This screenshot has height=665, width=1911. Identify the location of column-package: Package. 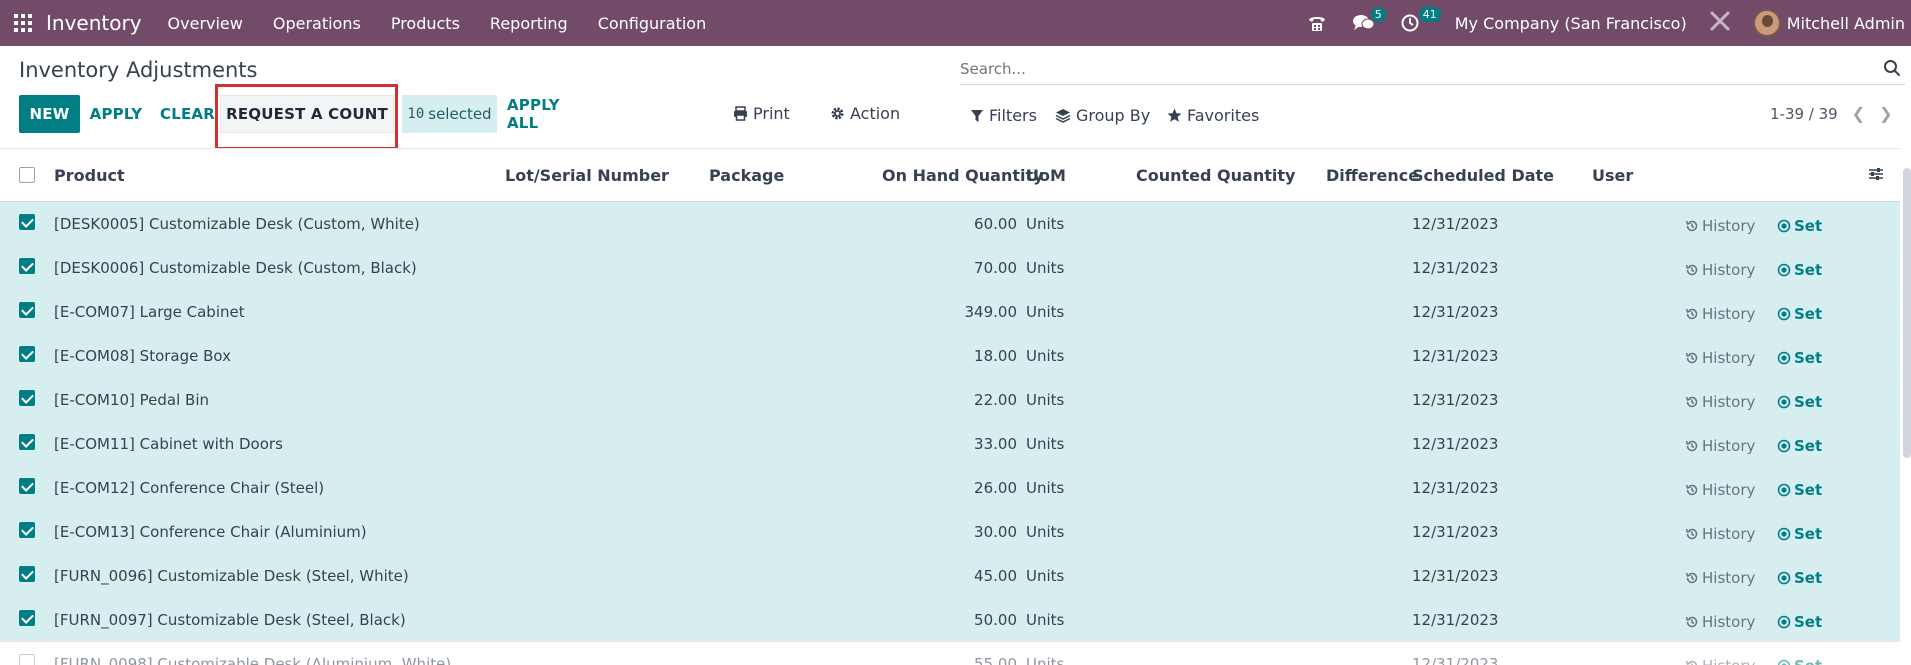
(746, 175).